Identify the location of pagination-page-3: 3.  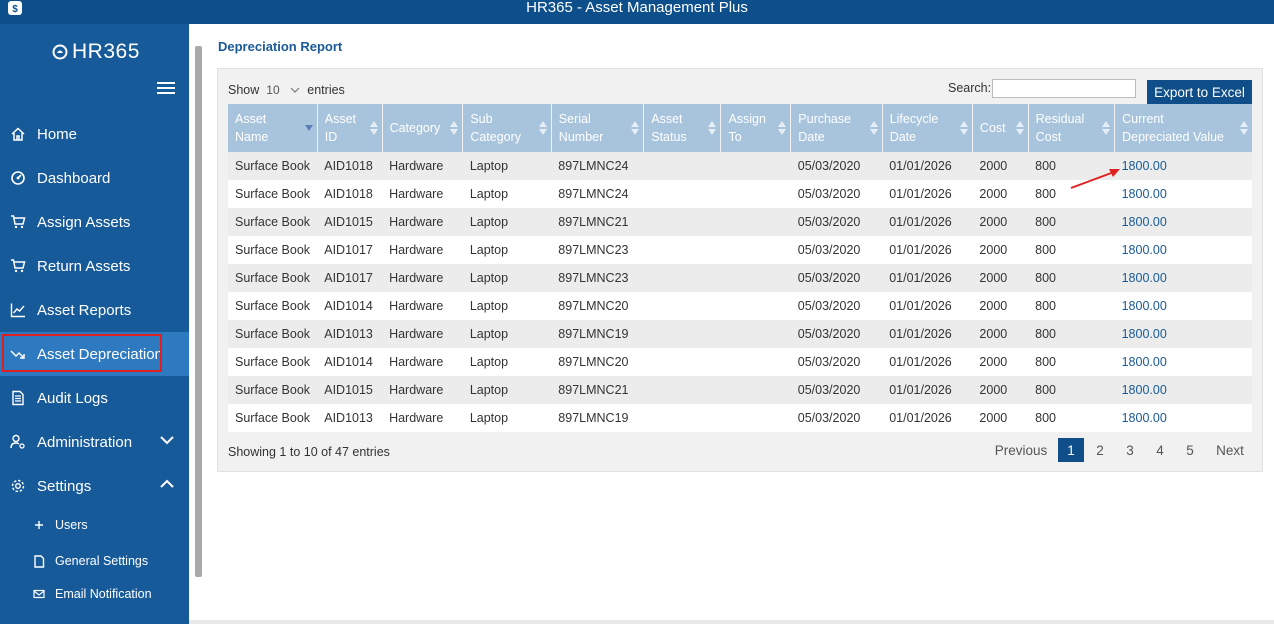
(1130, 450).